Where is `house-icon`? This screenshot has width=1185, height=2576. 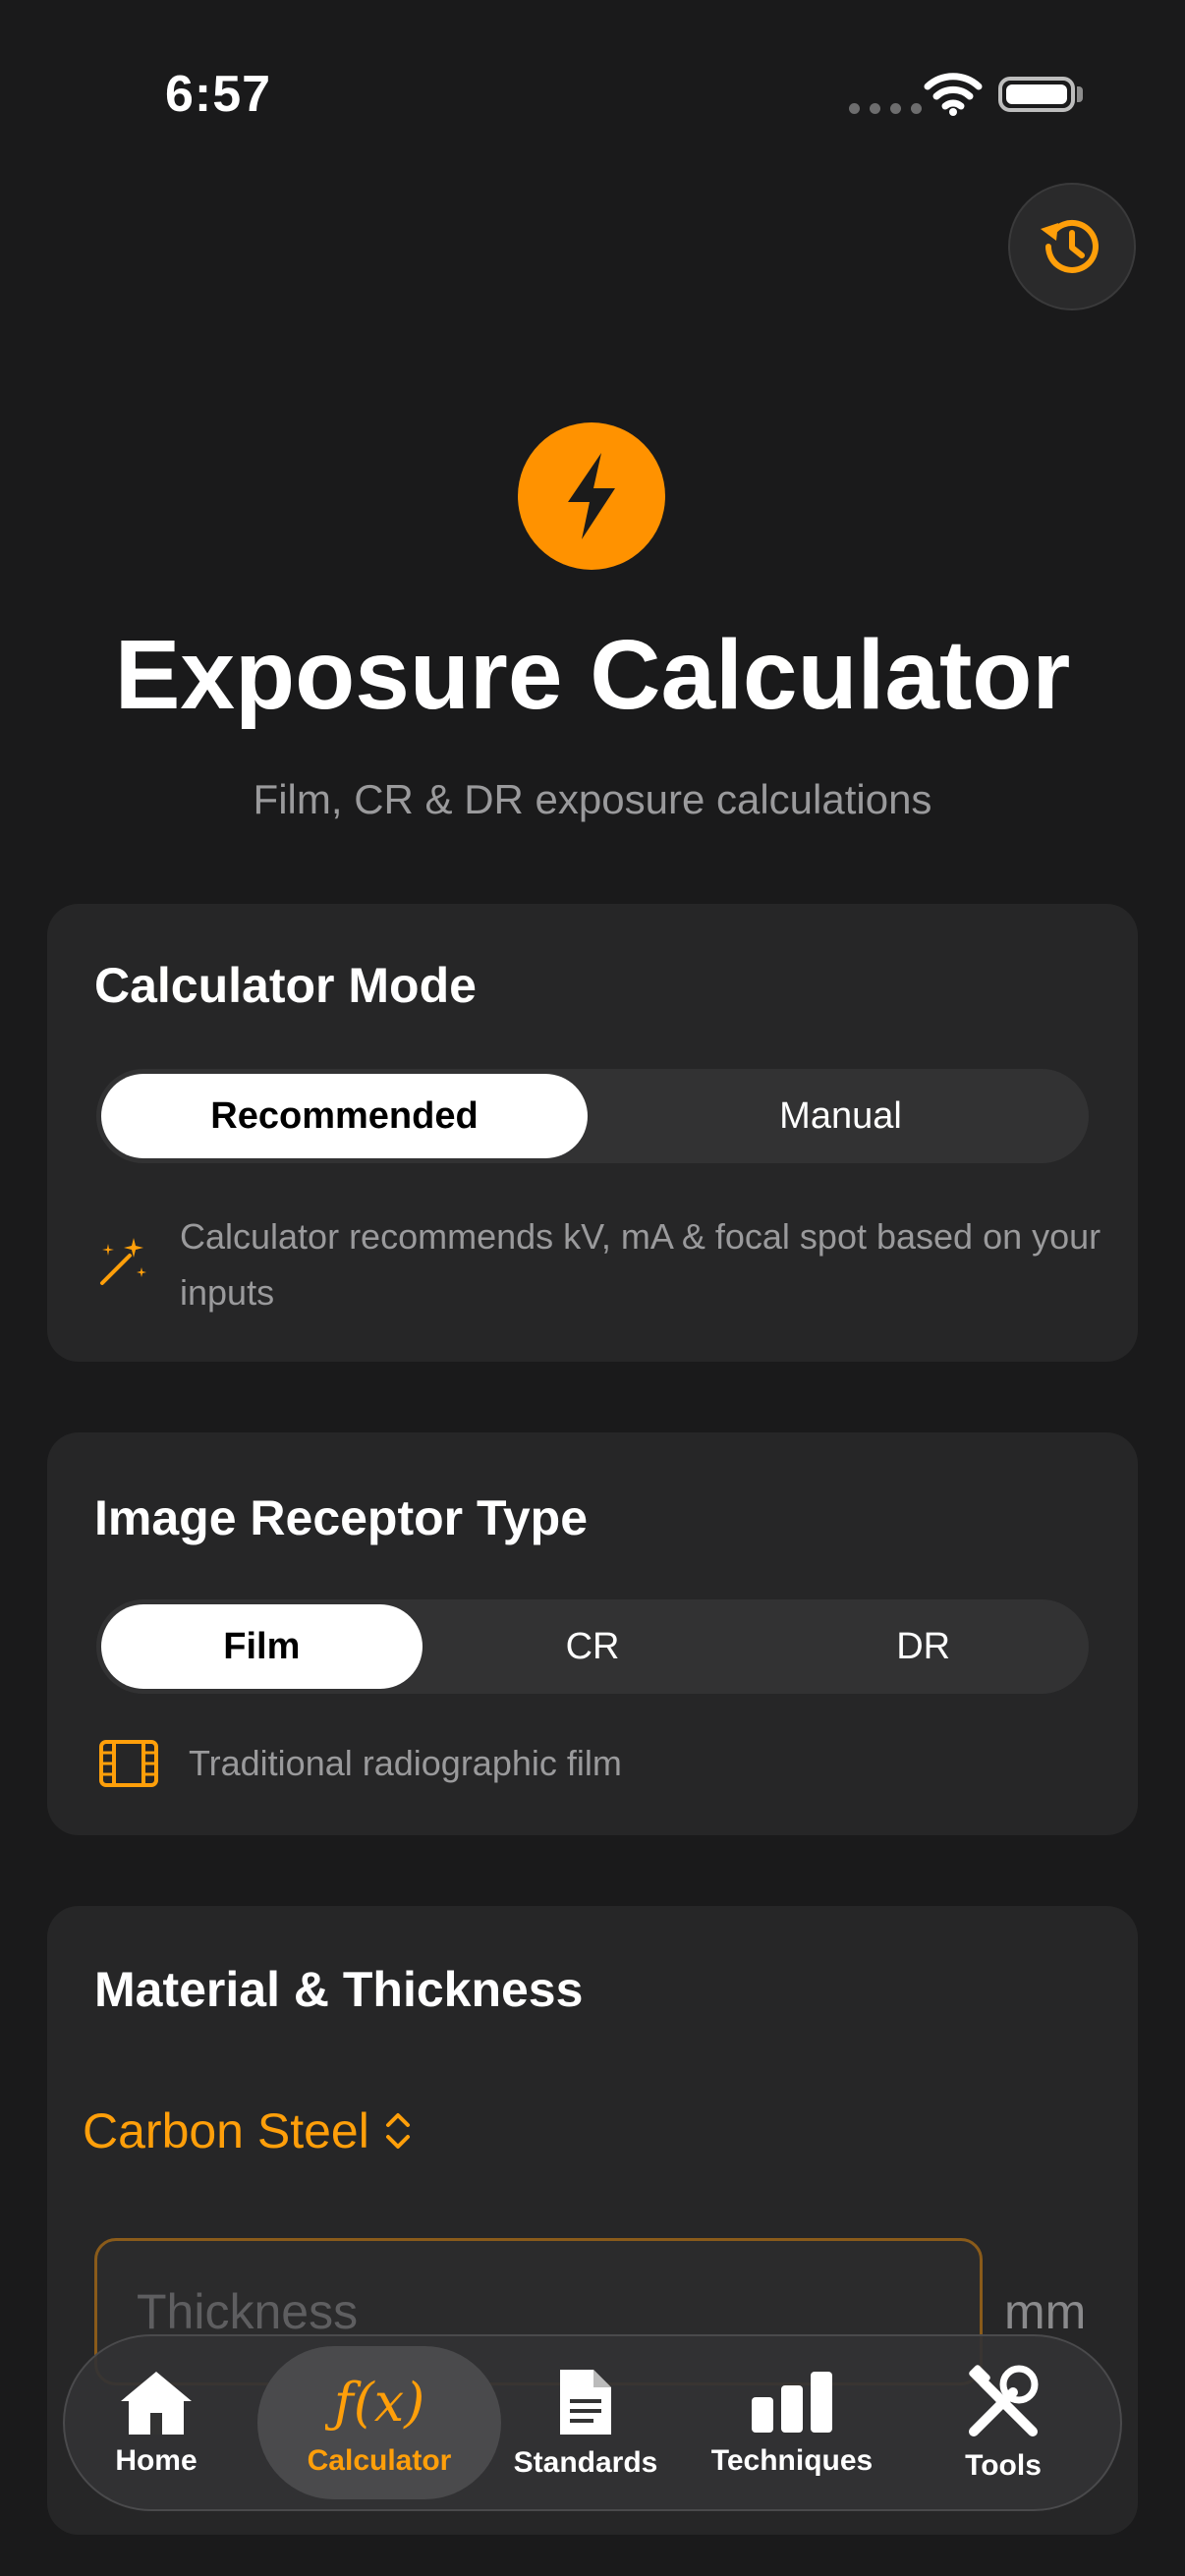
house-icon is located at coordinates (156, 2403).